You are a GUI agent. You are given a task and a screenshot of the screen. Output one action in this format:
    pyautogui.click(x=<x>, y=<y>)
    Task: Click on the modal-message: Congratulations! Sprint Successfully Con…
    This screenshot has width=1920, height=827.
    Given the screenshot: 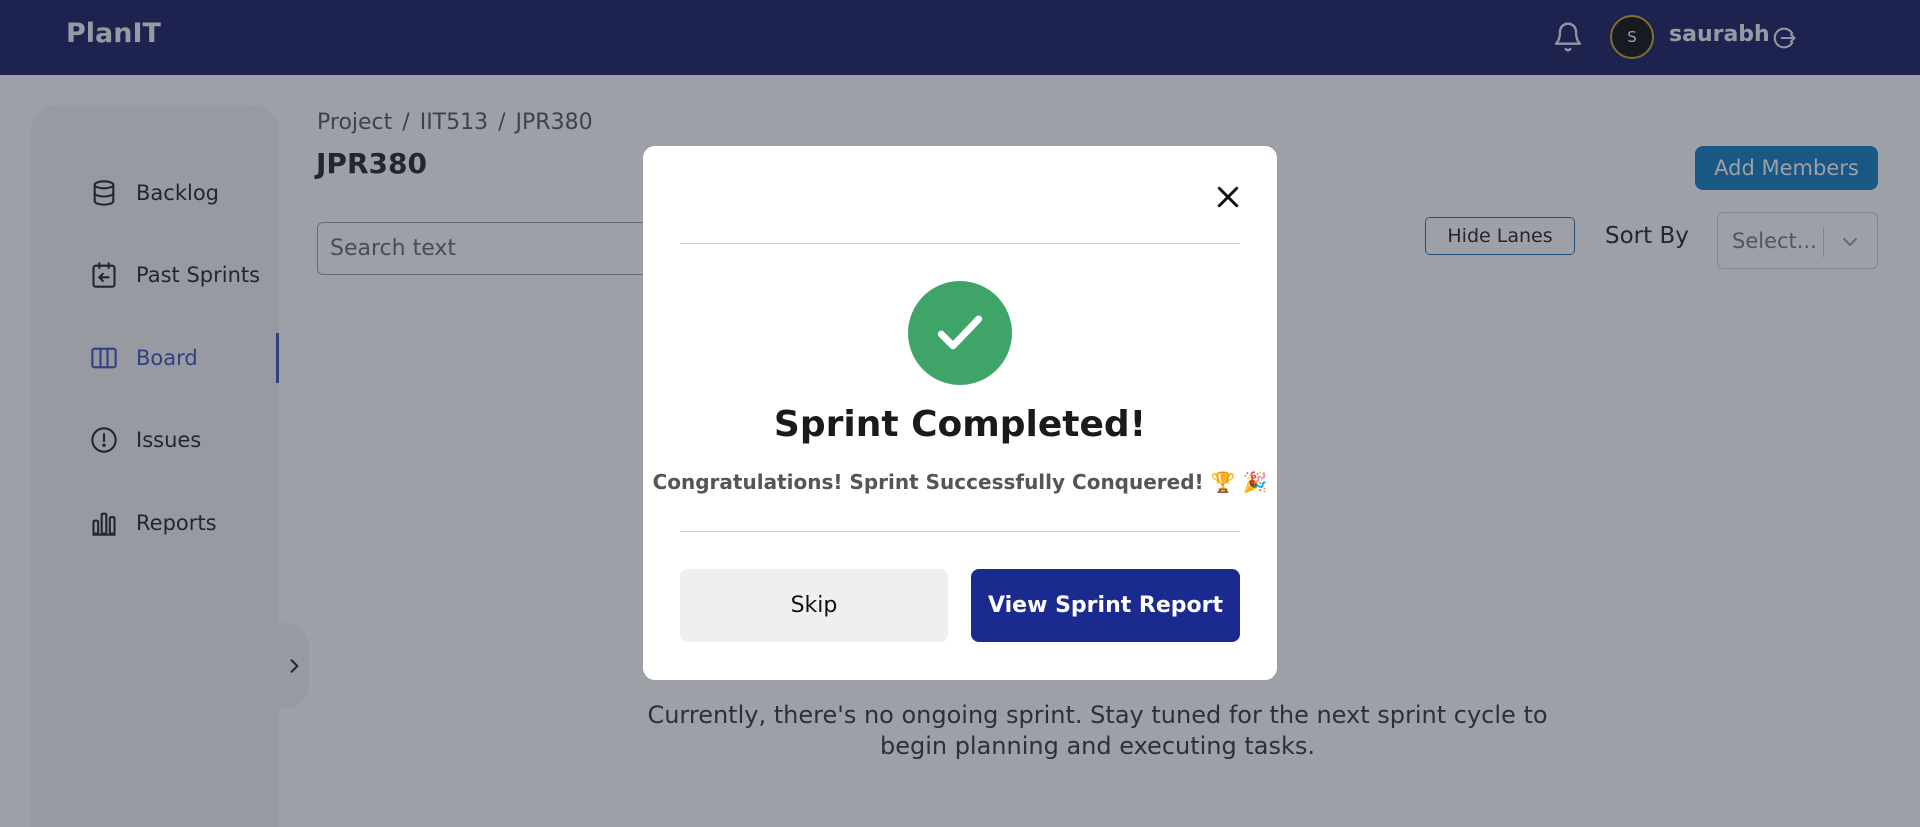 What is the action you would take?
    pyautogui.click(x=960, y=482)
    